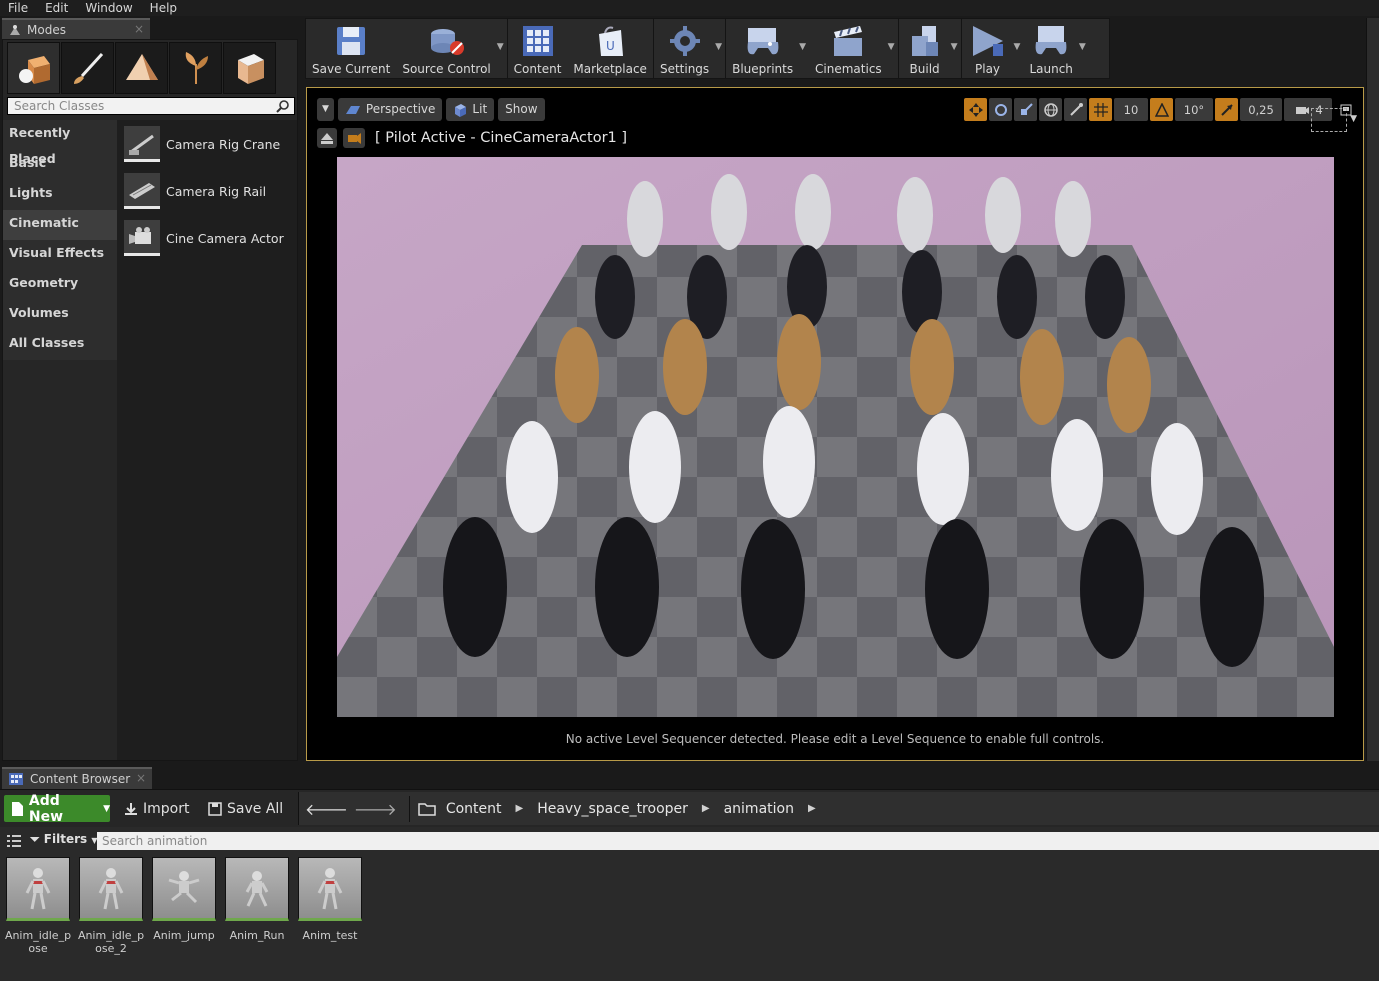 This screenshot has width=1379, height=981. I want to click on paint-mode-button, so click(87, 68).